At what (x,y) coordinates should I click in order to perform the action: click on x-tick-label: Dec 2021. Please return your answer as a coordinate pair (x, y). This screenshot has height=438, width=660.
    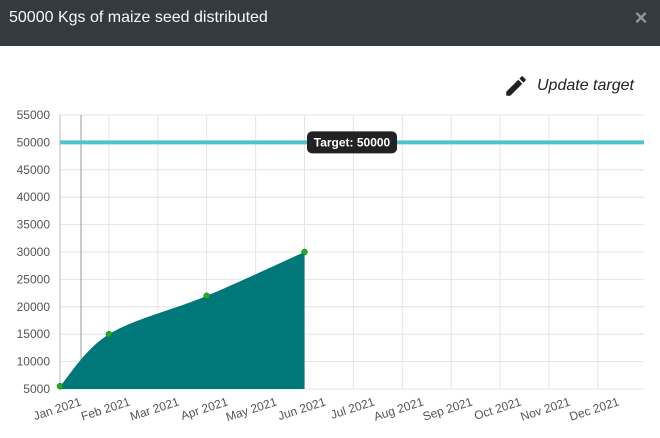
    Looking at the image, I should click on (594, 408).